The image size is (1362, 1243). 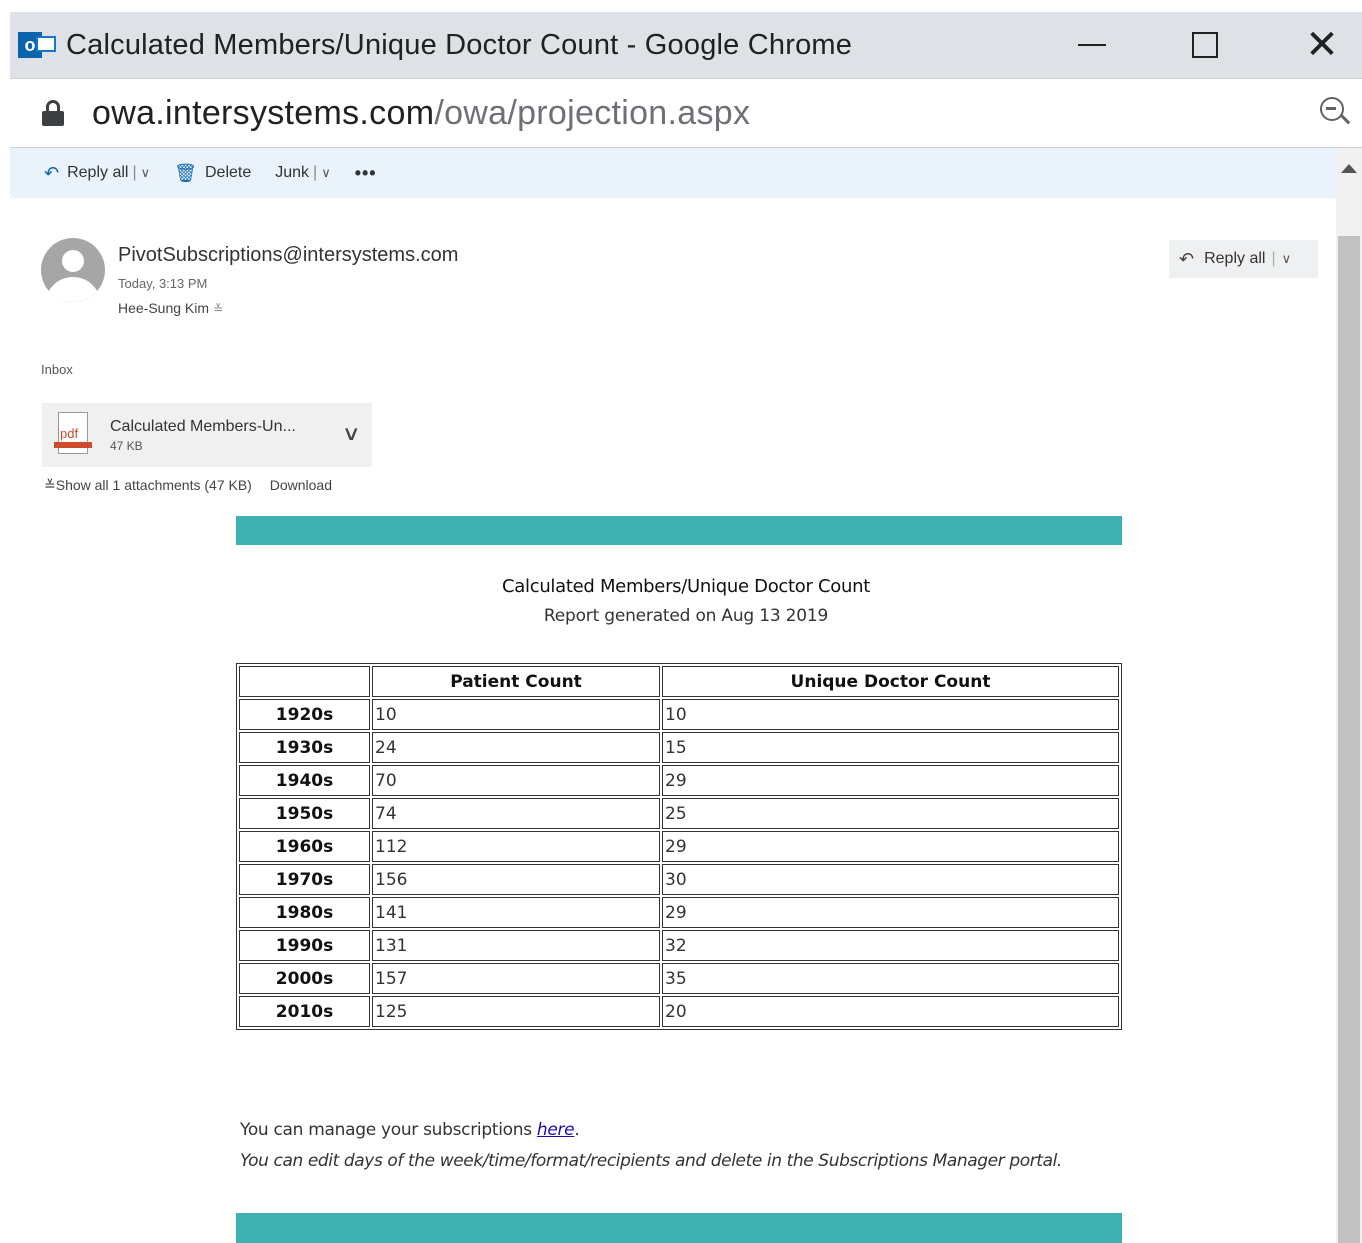 I want to click on reply-all-button-secondary: ↶ Reply all | ∨, so click(x=1243, y=259).